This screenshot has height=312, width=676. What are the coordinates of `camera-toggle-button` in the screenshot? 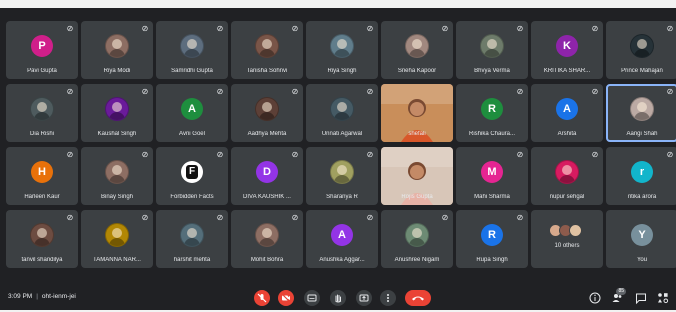 It's located at (286, 298).